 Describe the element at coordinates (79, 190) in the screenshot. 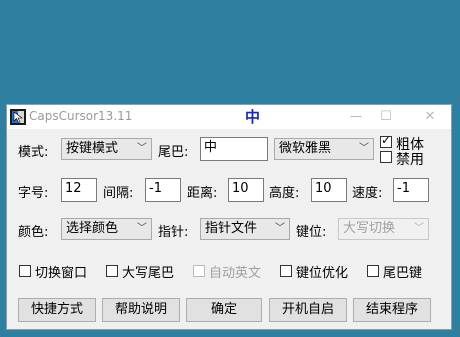

I see `font-size-input: 12` at that location.